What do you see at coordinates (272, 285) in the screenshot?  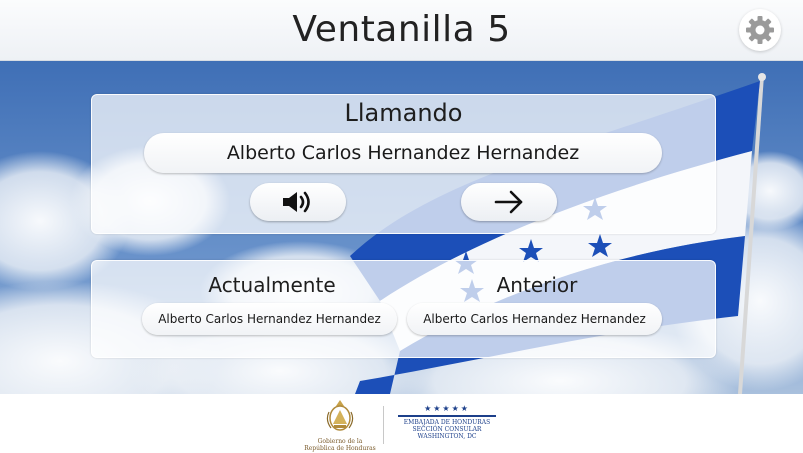 I see `current-heading: Actualmente` at bounding box center [272, 285].